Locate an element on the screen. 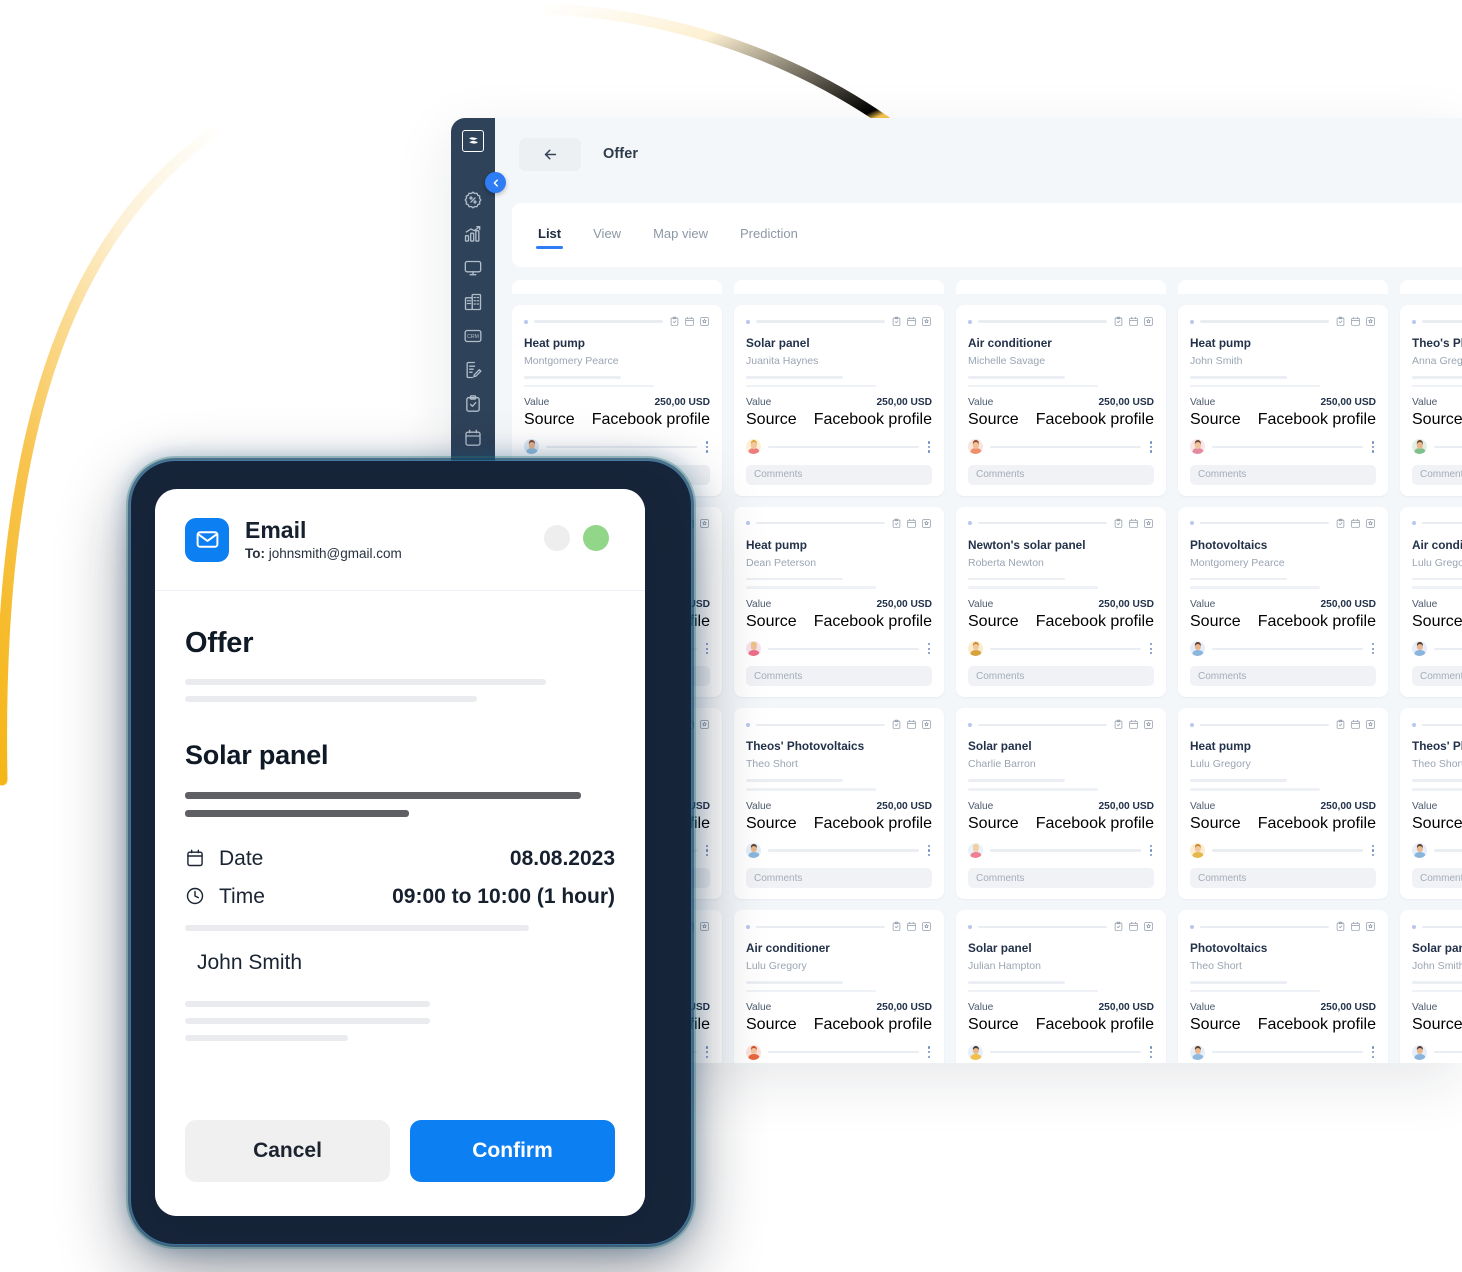 Image resolution: width=1462 pixels, height=1272 pixels. status-dot-inactive is located at coordinates (557, 538).